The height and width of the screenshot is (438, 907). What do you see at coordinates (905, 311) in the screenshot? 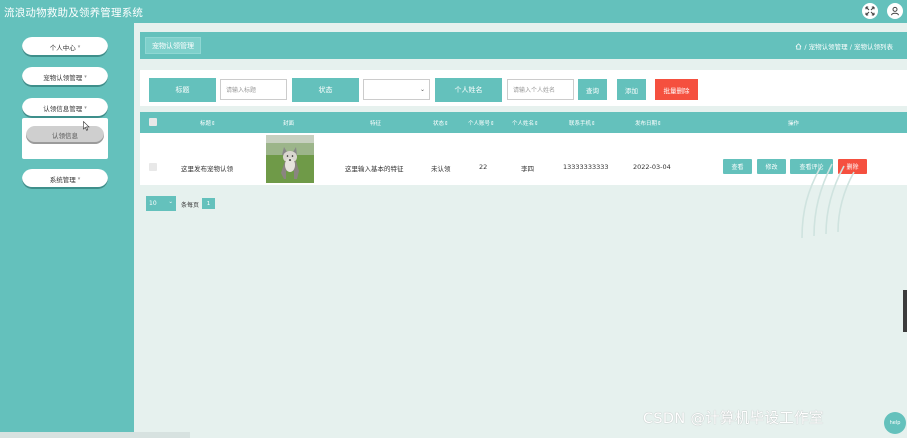
I see `scrollbar-handle` at bounding box center [905, 311].